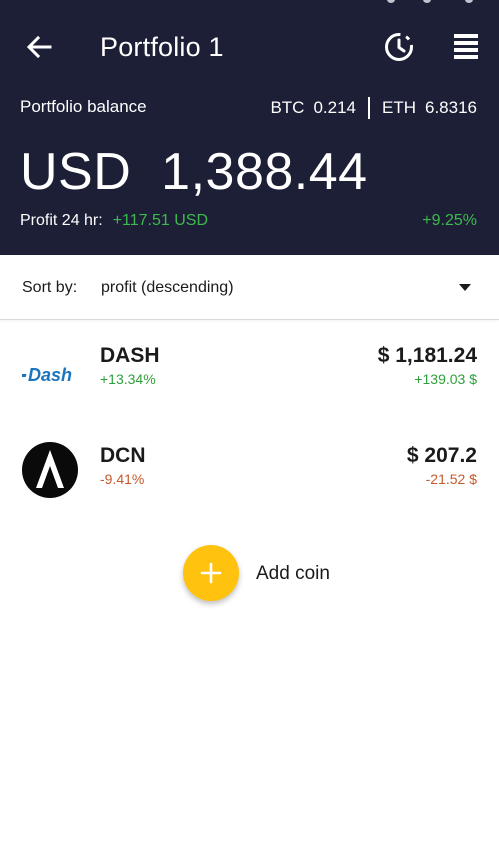 The height and width of the screenshot is (867, 499). I want to click on list-menu-icon, so click(466, 46).